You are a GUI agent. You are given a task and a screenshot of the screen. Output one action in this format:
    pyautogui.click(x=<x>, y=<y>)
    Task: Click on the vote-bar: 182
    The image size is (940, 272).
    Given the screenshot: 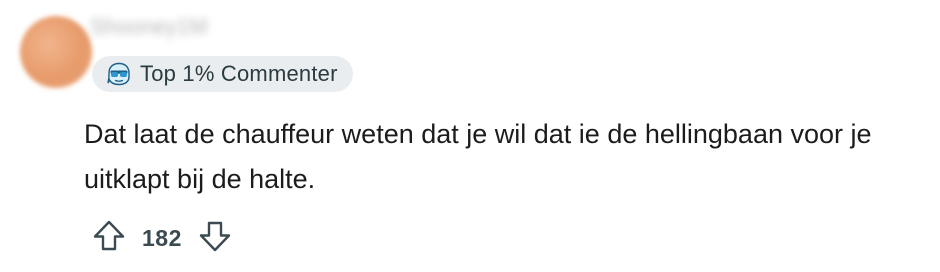 What is the action you would take?
    pyautogui.click(x=162, y=238)
    